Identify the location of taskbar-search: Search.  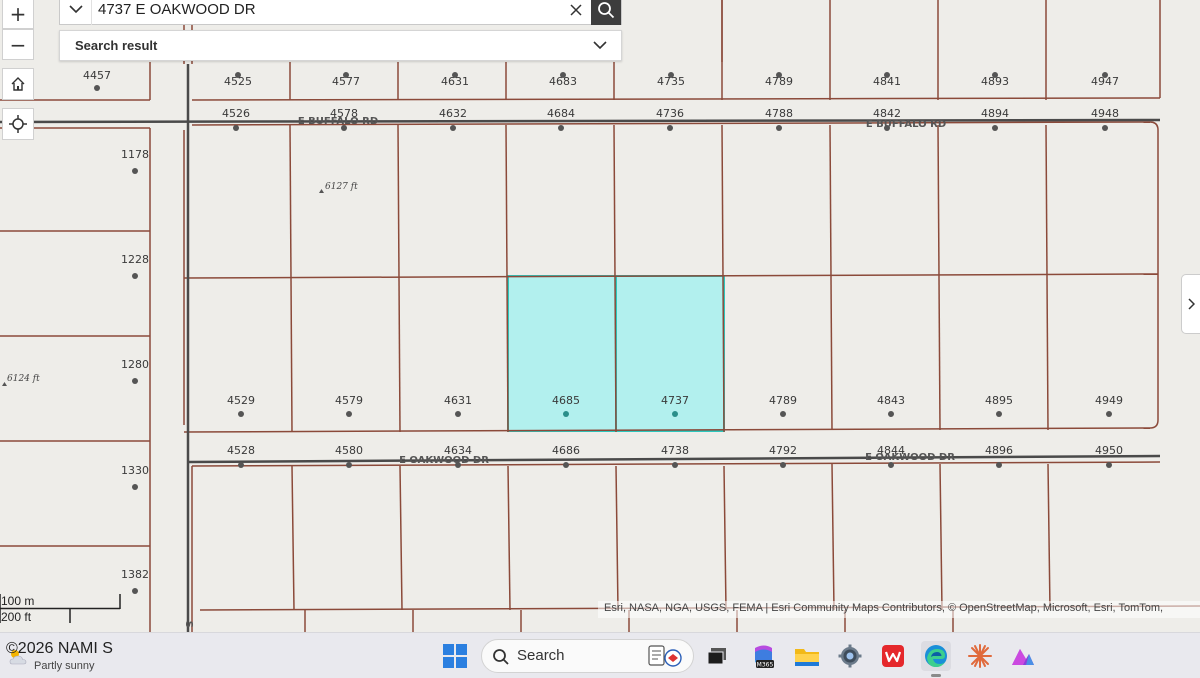
(587, 656).